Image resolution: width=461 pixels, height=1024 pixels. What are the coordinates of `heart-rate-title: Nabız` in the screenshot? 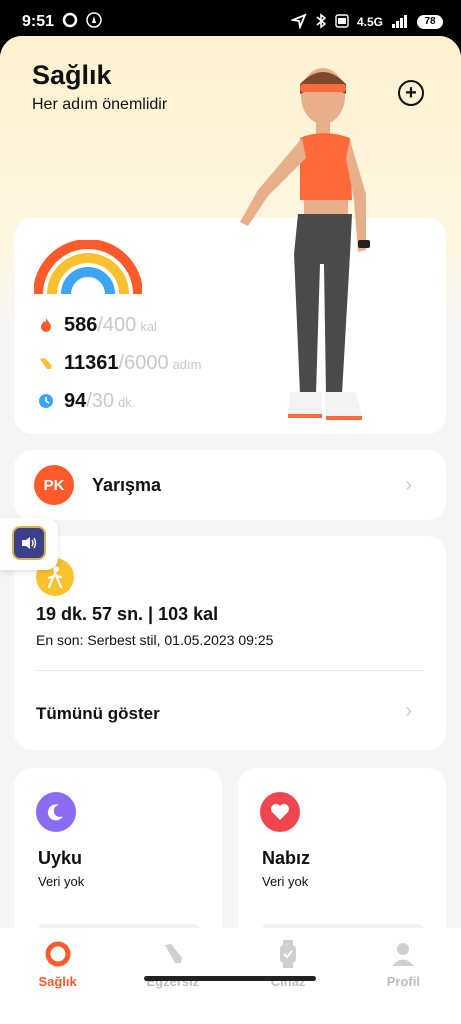 It's located at (286, 858).